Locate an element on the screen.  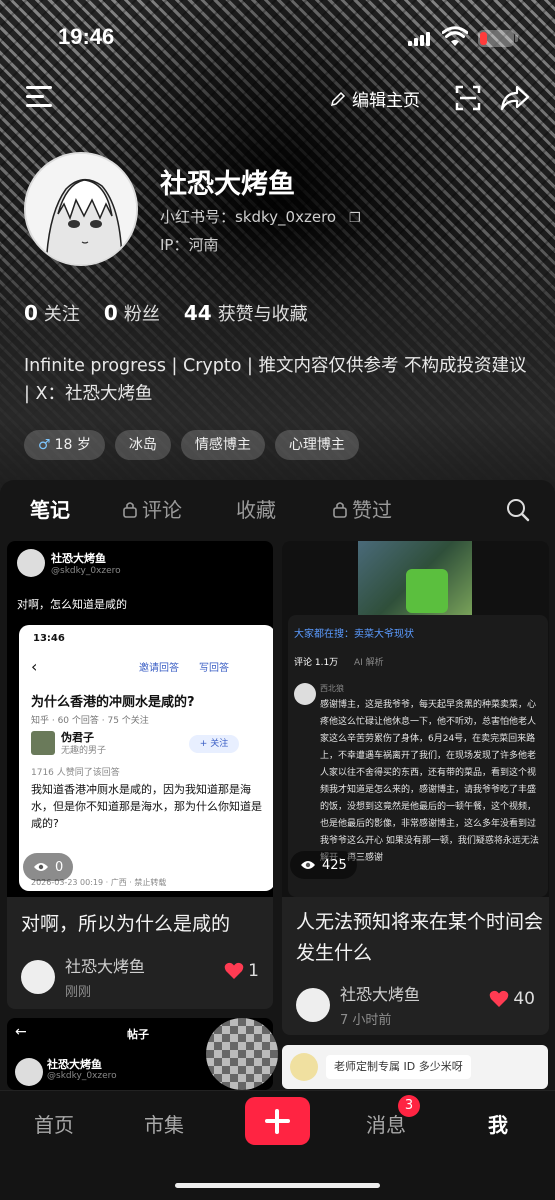
bottom-nav: 首页 市集 消息 3 我 is located at coordinates (277, 1145).